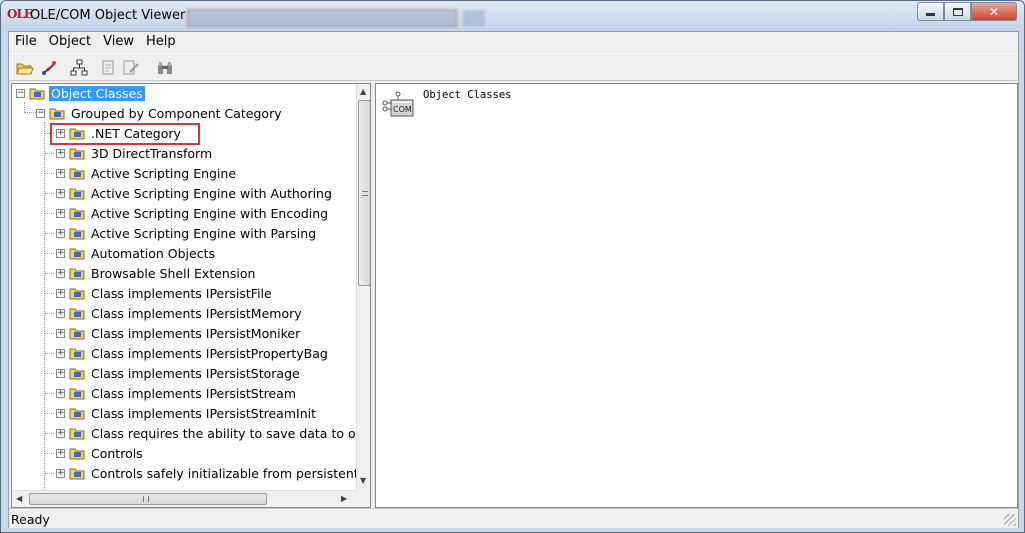 Image resolution: width=1025 pixels, height=533 pixels. I want to click on maximize-button, so click(957, 11).